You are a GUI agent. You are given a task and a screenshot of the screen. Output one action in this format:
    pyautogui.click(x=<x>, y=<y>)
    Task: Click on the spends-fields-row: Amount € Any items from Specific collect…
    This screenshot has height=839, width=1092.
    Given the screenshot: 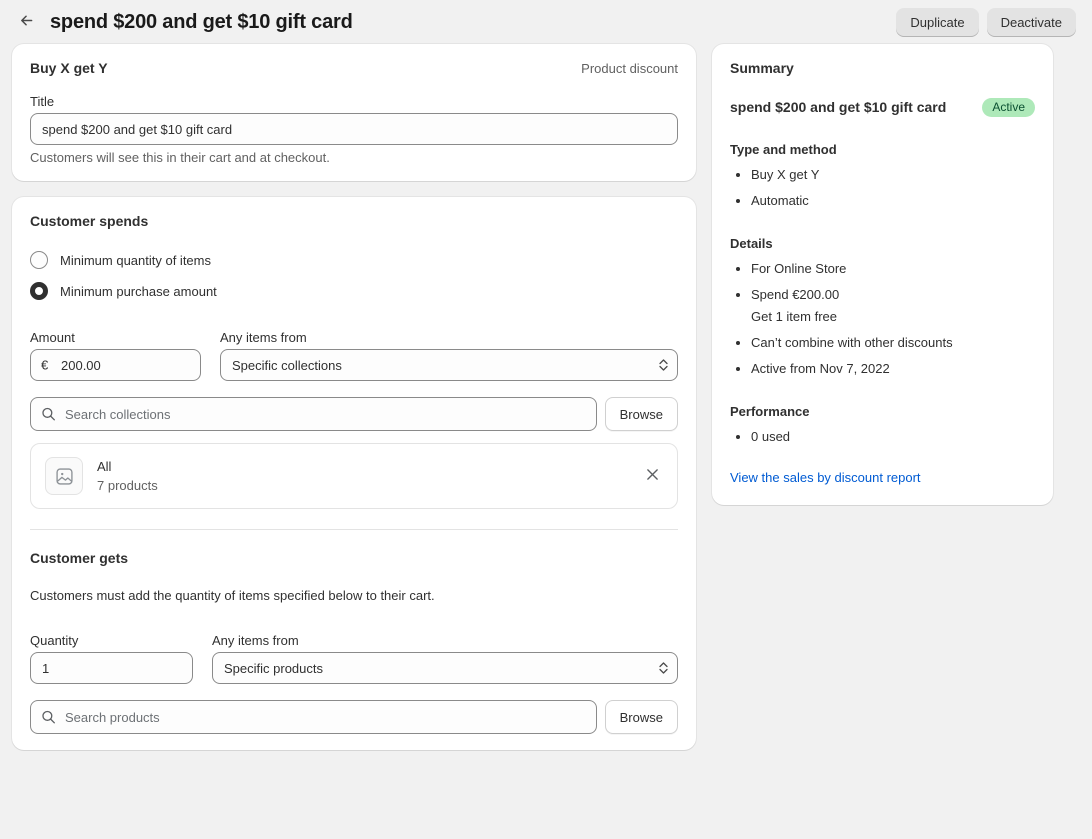 What is the action you would take?
    pyautogui.click(x=354, y=348)
    